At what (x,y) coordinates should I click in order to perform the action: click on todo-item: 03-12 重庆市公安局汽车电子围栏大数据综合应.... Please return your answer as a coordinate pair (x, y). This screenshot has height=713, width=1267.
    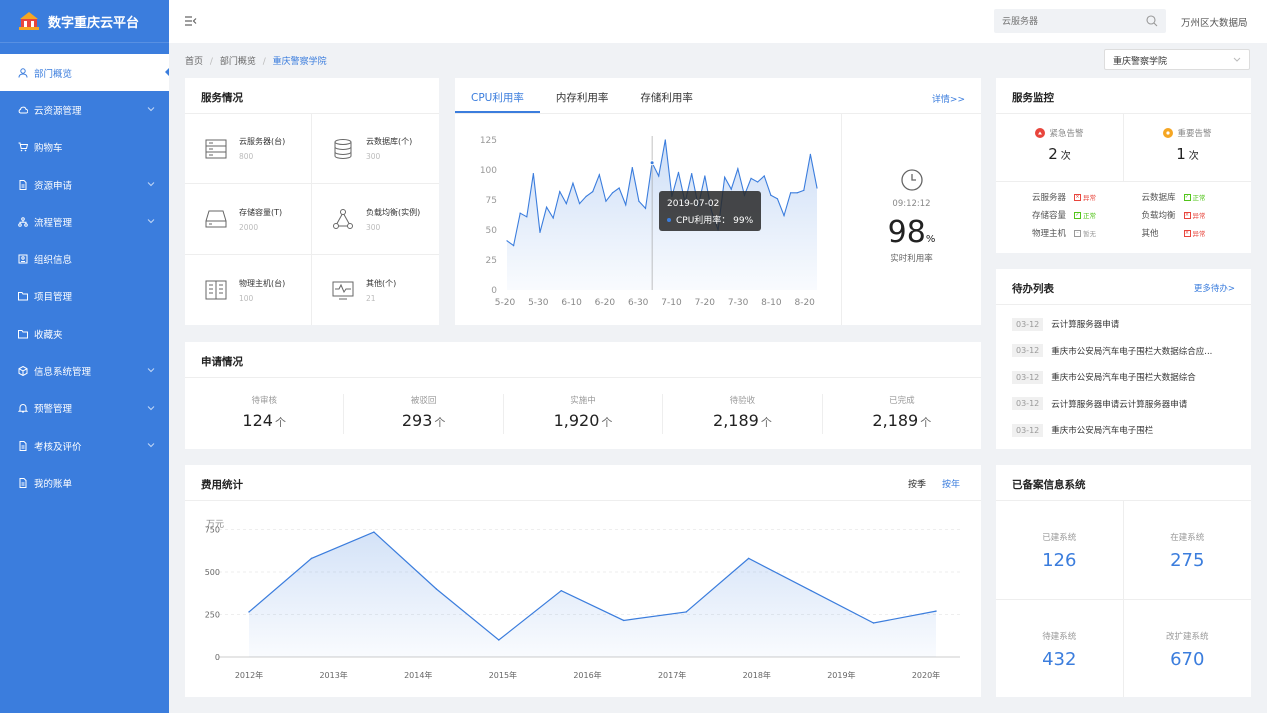
    Looking at the image, I should click on (1123, 351).